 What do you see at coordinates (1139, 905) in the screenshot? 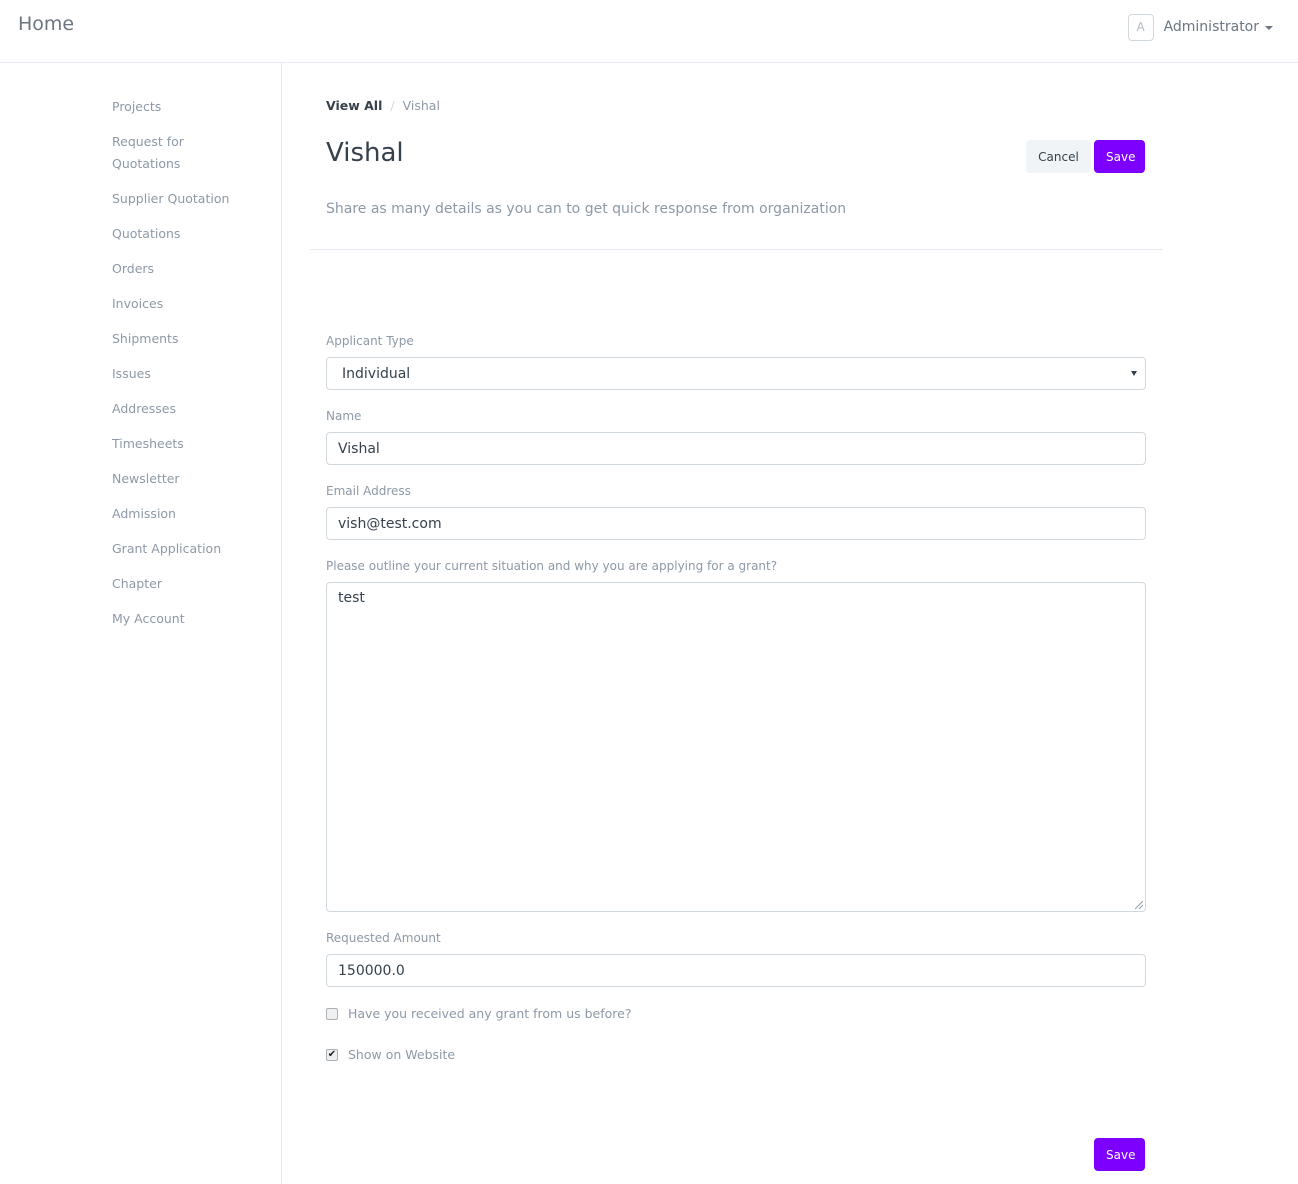
I see `resize-handle-icon` at bounding box center [1139, 905].